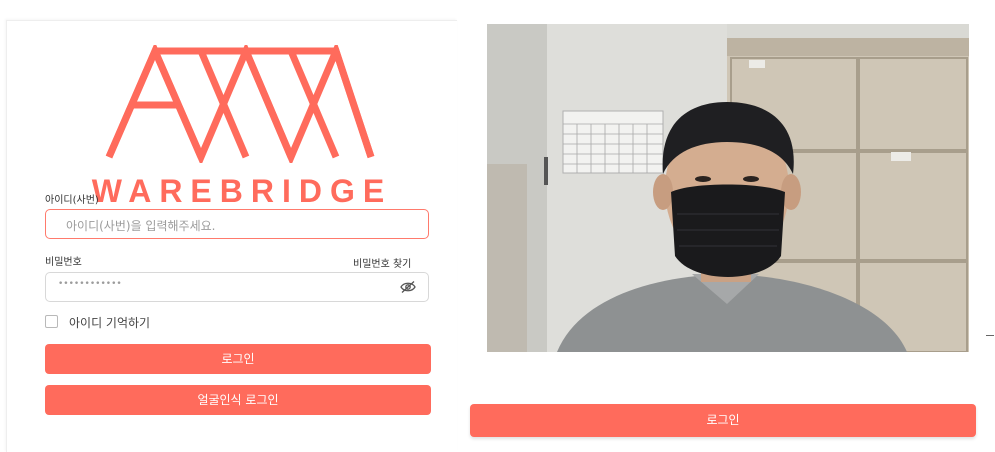  Describe the element at coordinates (408, 287) in the screenshot. I see `eye-slash-icon` at that location.